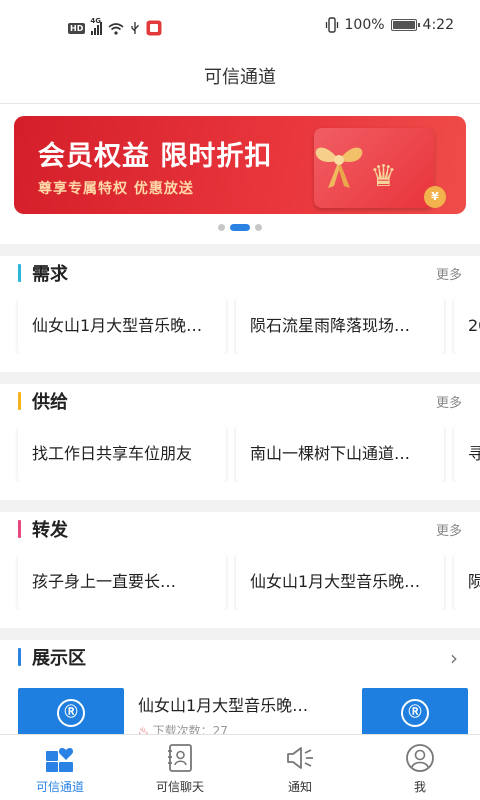 Image resolution: width=480 pixels, height=800 pixels. Describe the element at coordinates (299, 787) in the screenshot. I see `nav-label: 通知` at that location.